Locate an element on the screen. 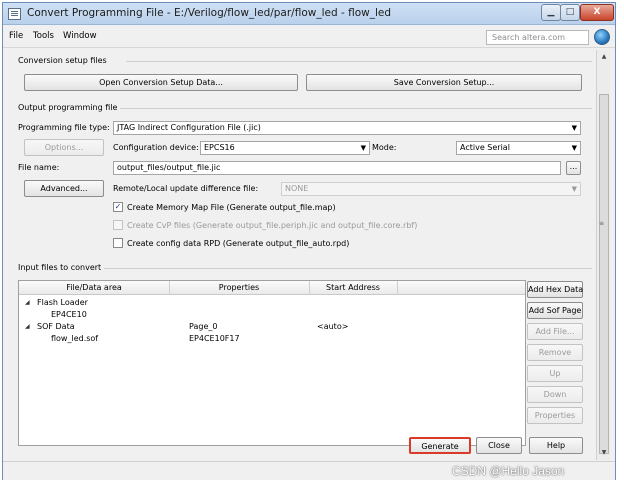 Image resolution: width=624 pixels, height=485 pixels. grip-icon: ≡ is located at coordinates (602, 223).